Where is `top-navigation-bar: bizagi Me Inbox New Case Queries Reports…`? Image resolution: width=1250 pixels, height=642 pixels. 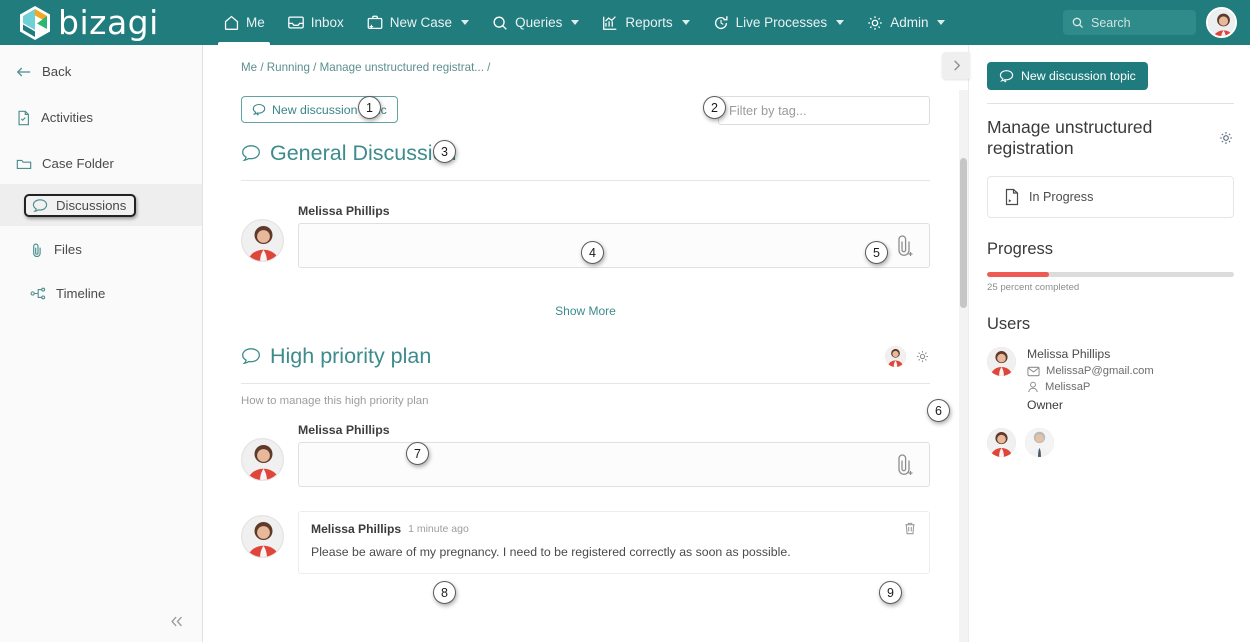 top-navigation-bar: bizagi Me Inbox New Case Queries Reports… is located at coordinates (625, 22).